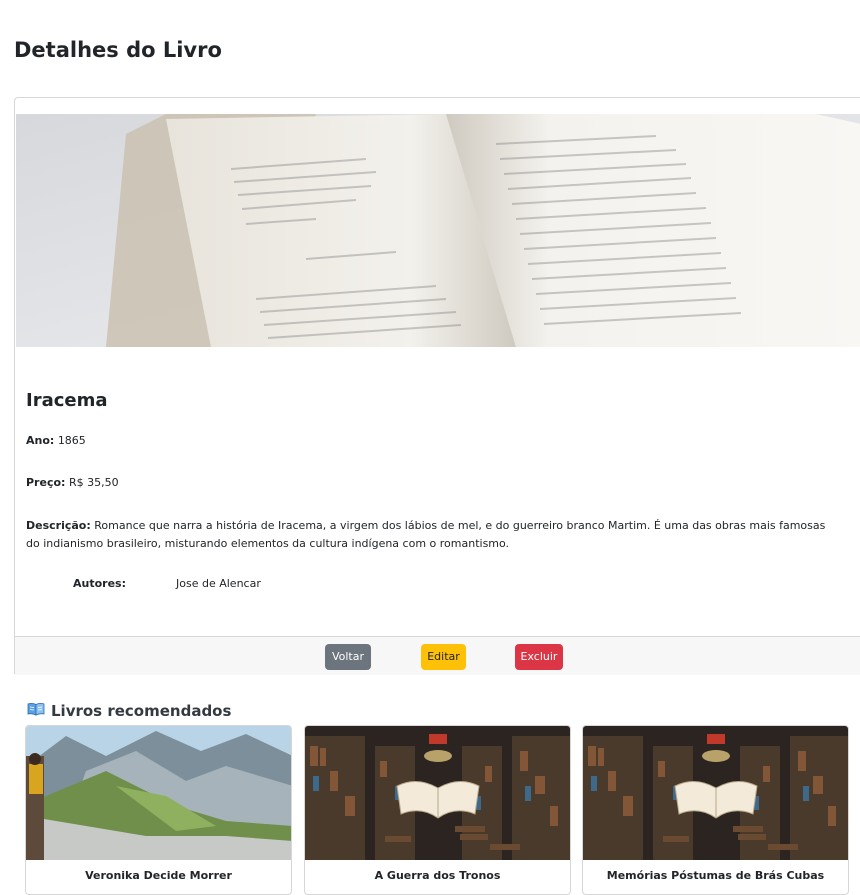 This screenshot has width=860, height=895. I want to click on book-year: Ano: 1865, so click(56, 441).